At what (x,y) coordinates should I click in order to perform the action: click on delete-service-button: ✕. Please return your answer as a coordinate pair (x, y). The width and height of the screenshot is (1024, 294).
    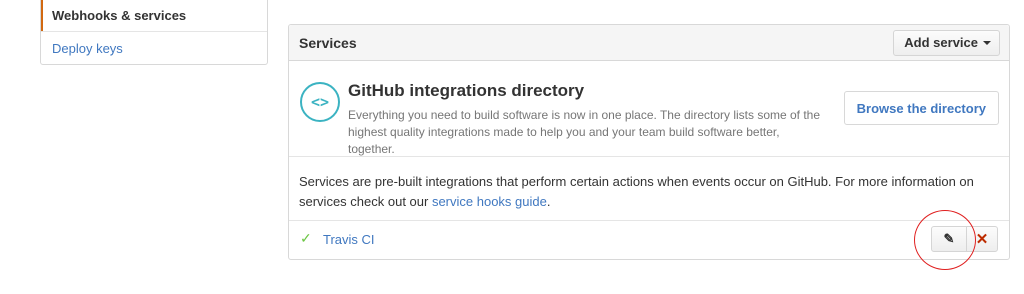
    Looking at the image, I should click on (982, 239).